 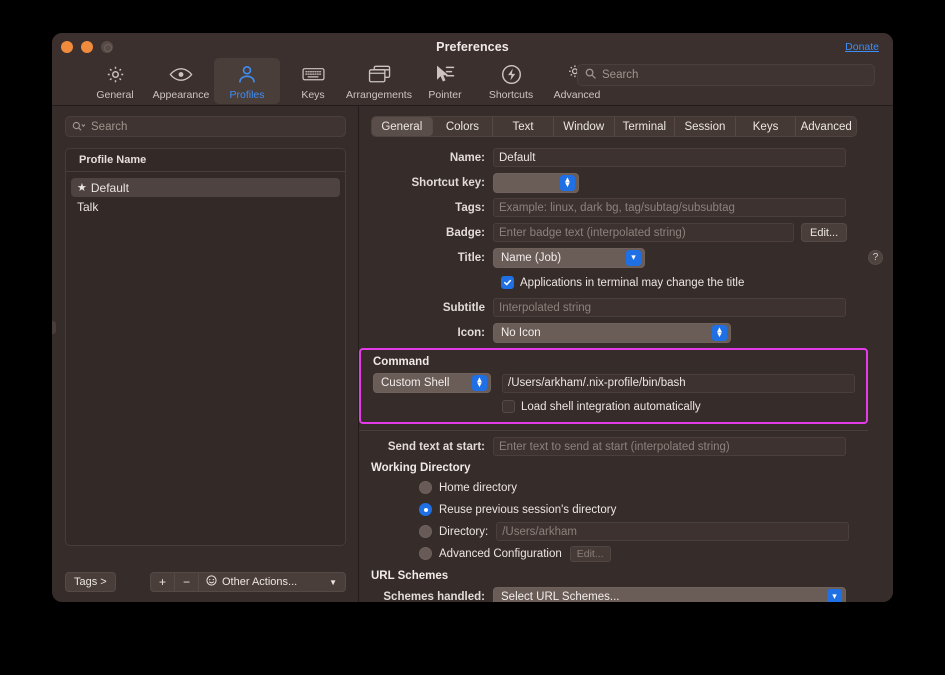 What do you see at coordinates (247, 81) in the screenshot?
I see `toolbar-item-profiles: Profiles` at bounding box center [247, 81].